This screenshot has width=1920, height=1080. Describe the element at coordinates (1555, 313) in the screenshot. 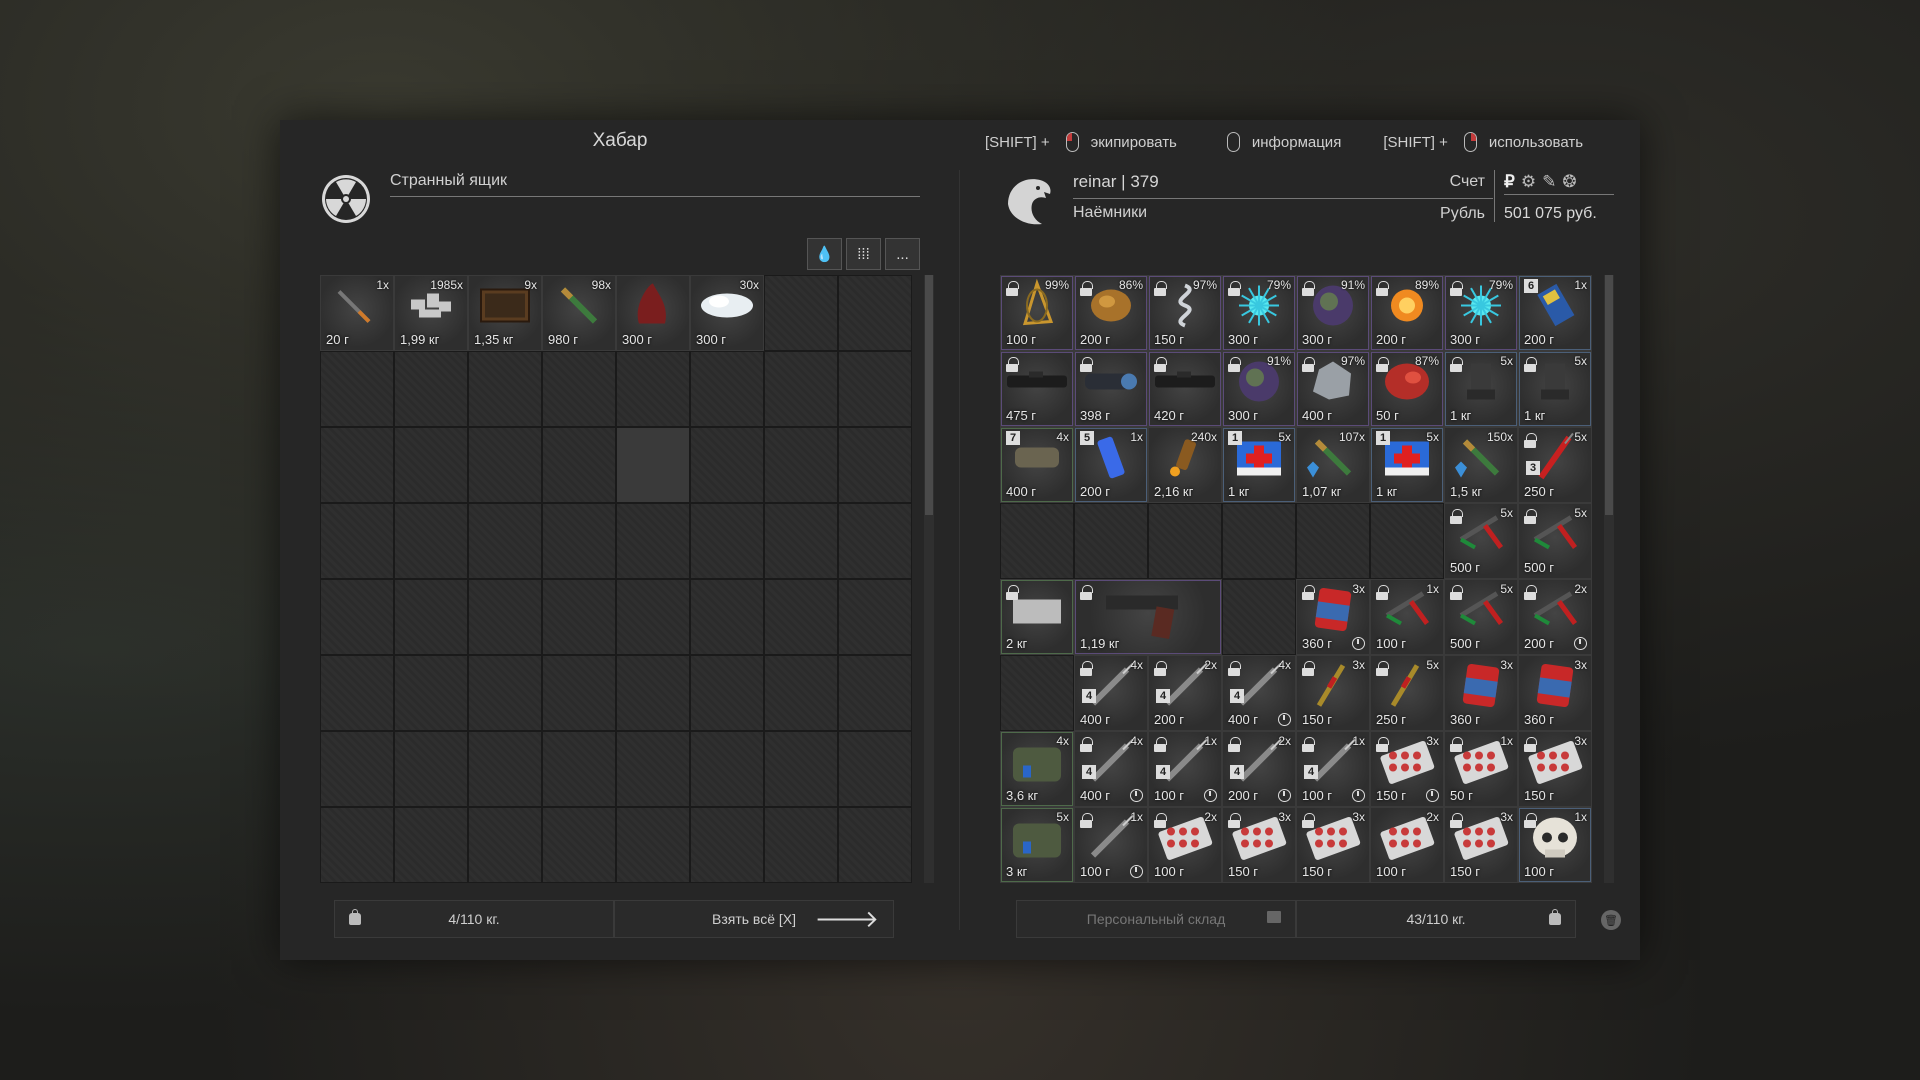

I see `player-item: 6 1x 200 г` at that location.